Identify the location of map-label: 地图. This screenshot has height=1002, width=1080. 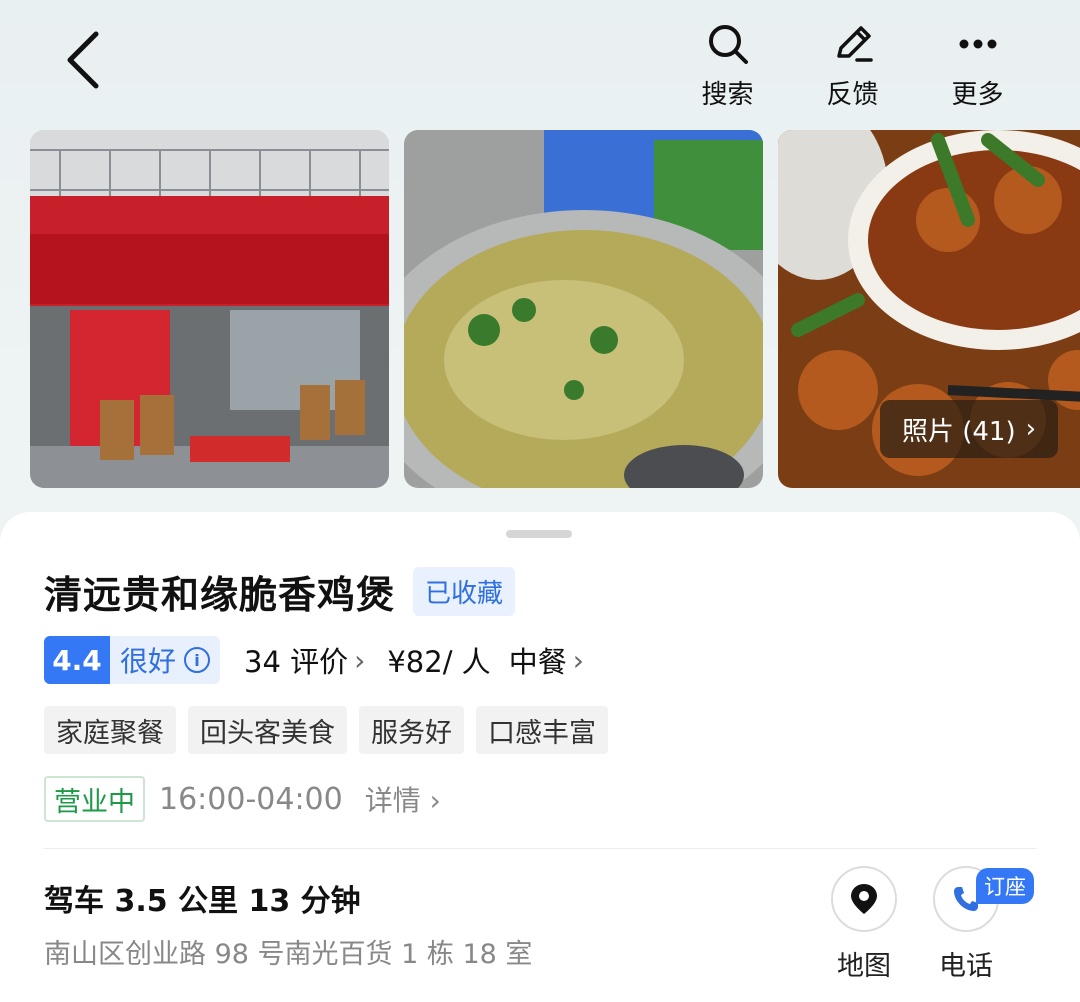
(864, 966).